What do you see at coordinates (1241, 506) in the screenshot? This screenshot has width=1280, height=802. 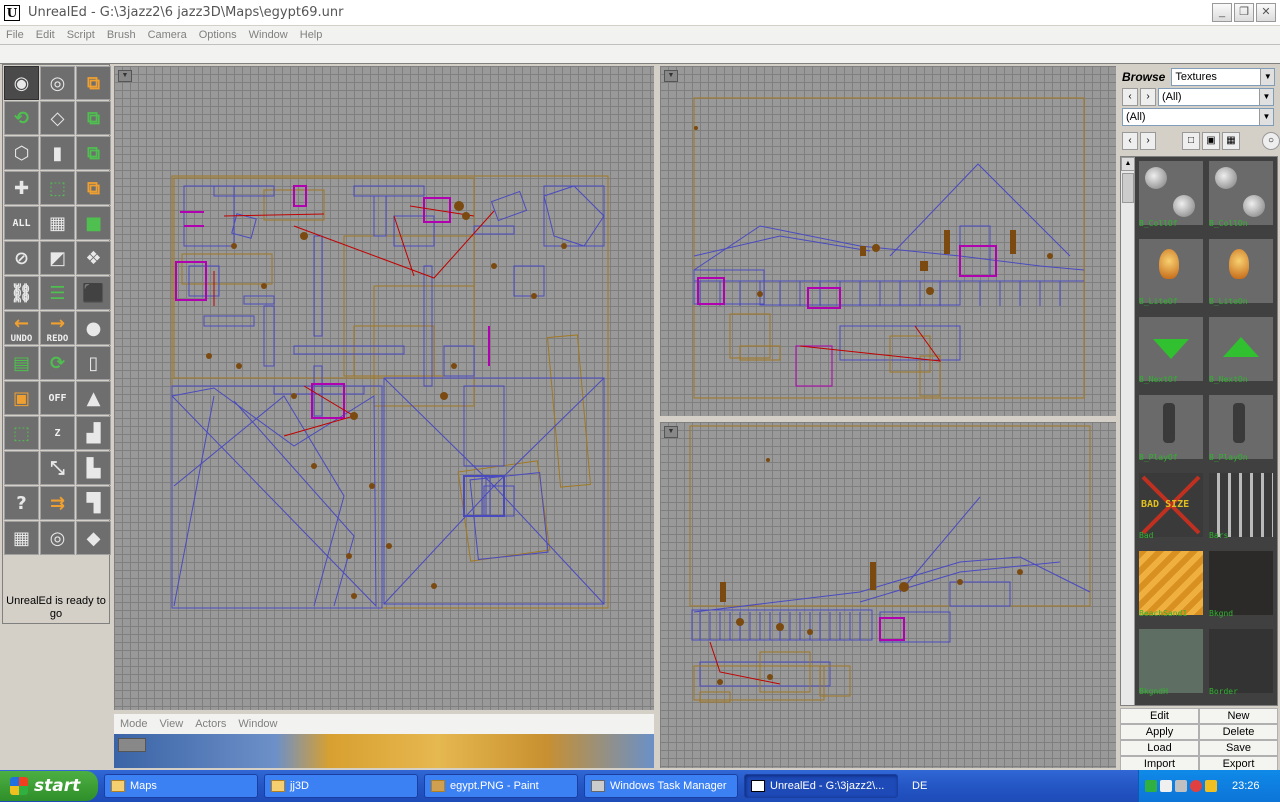 I see `texture-tile: Bars` at bounding box center [1241, 506].